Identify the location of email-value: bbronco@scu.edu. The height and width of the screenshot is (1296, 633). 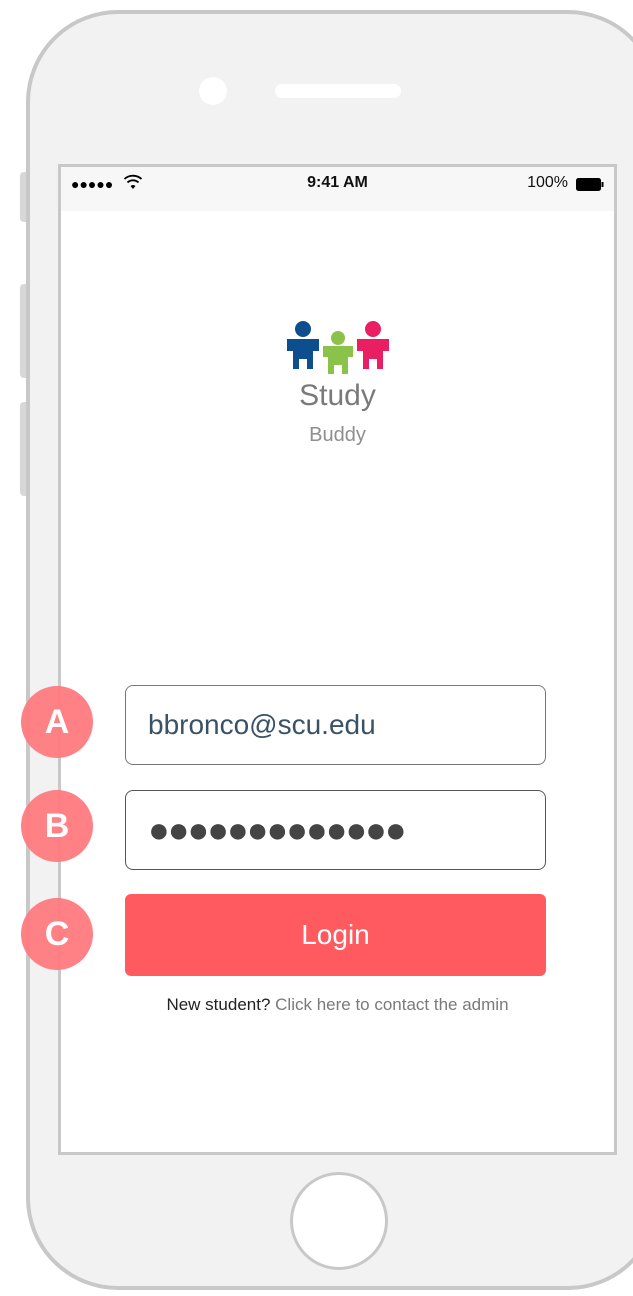
(262, 724).